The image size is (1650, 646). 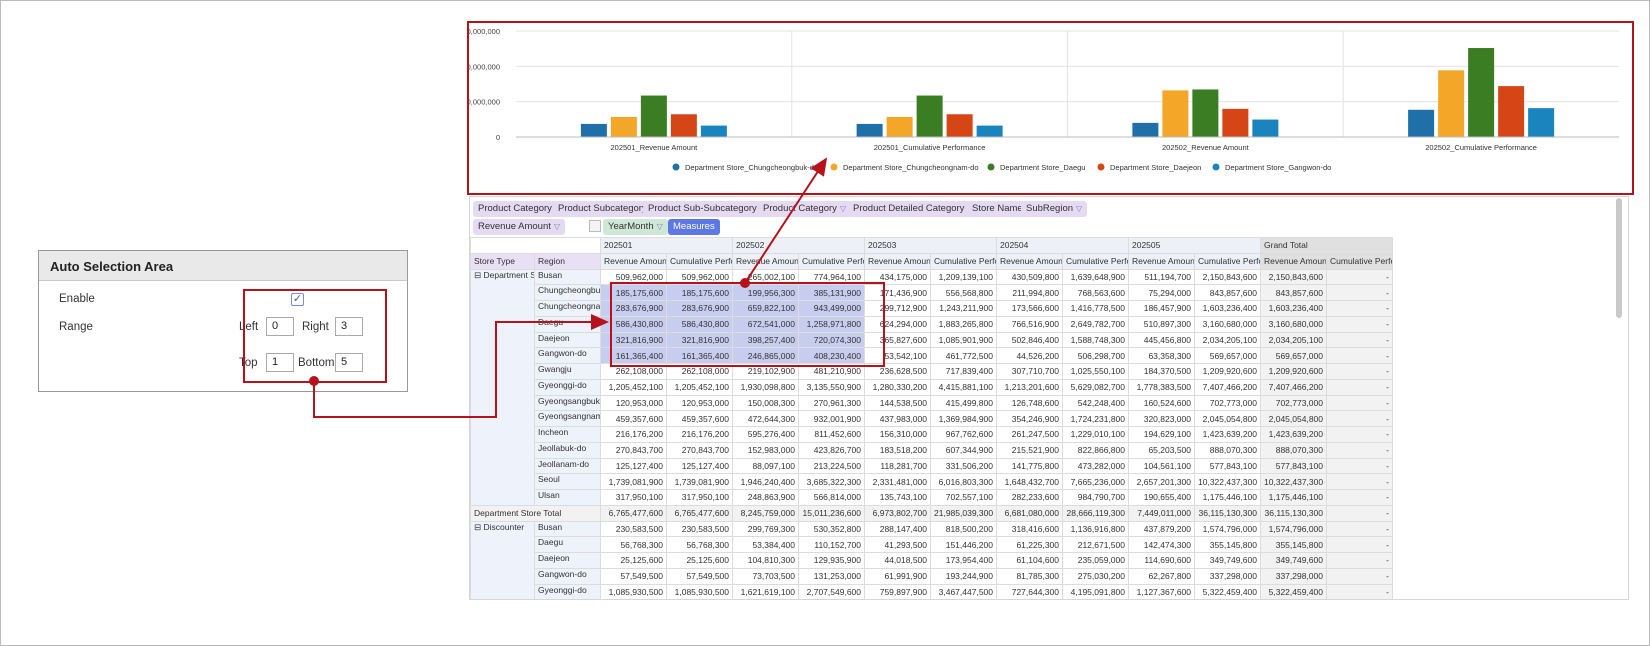 What do you see at coordinates (786, 220) in the screenshot?
I see `connector-arrow-chart` at bounding box center [786, 220].